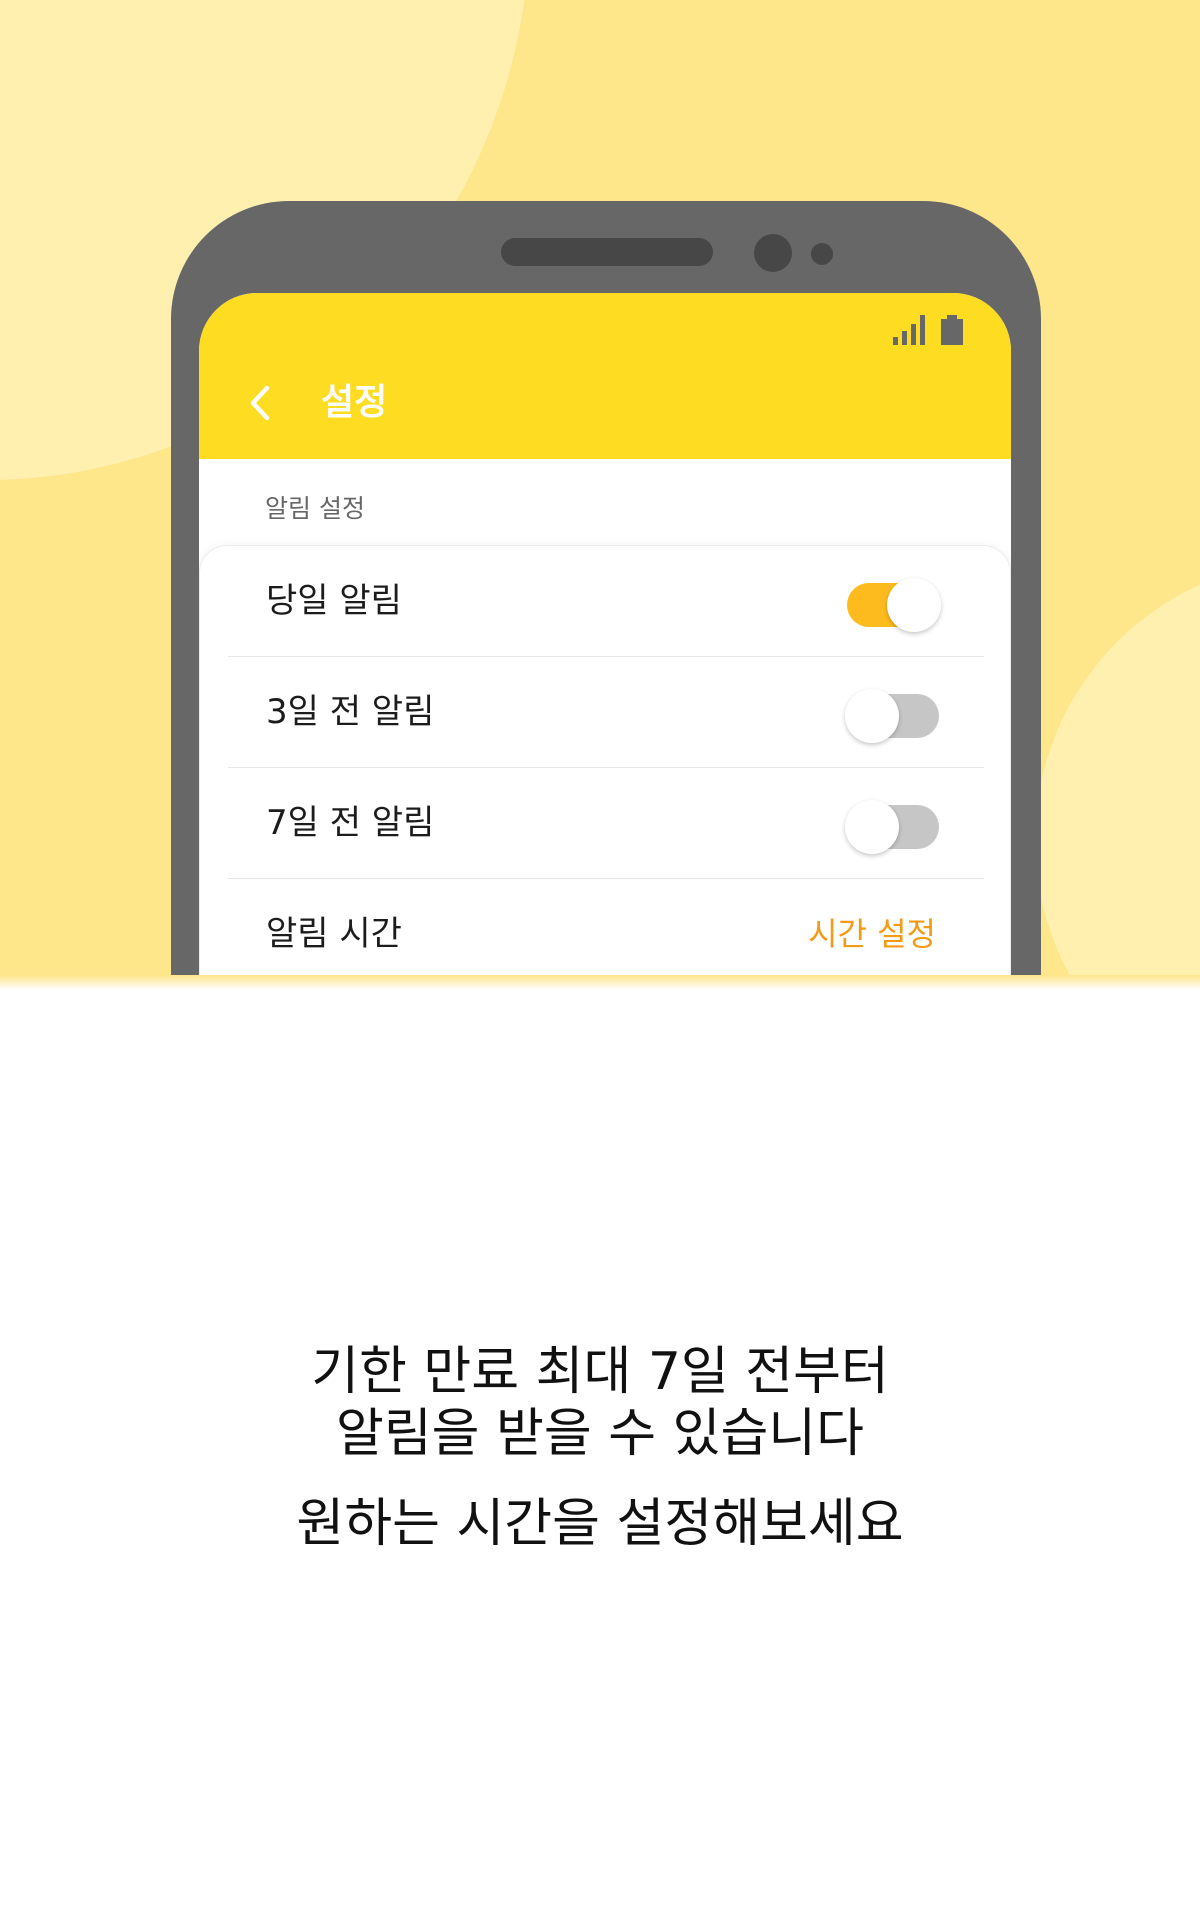  Describe the element at coordinates (606, 823) in the screenshot. I see `setting-row-7-days: 7일 전 알림` at that location.